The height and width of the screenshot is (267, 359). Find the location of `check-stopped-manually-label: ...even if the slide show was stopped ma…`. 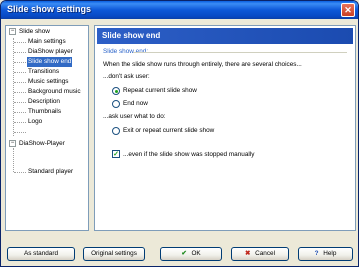

check-stopped-manually-label: ...even if the slide show was stopped ma… is located at coordinates (188, 154).